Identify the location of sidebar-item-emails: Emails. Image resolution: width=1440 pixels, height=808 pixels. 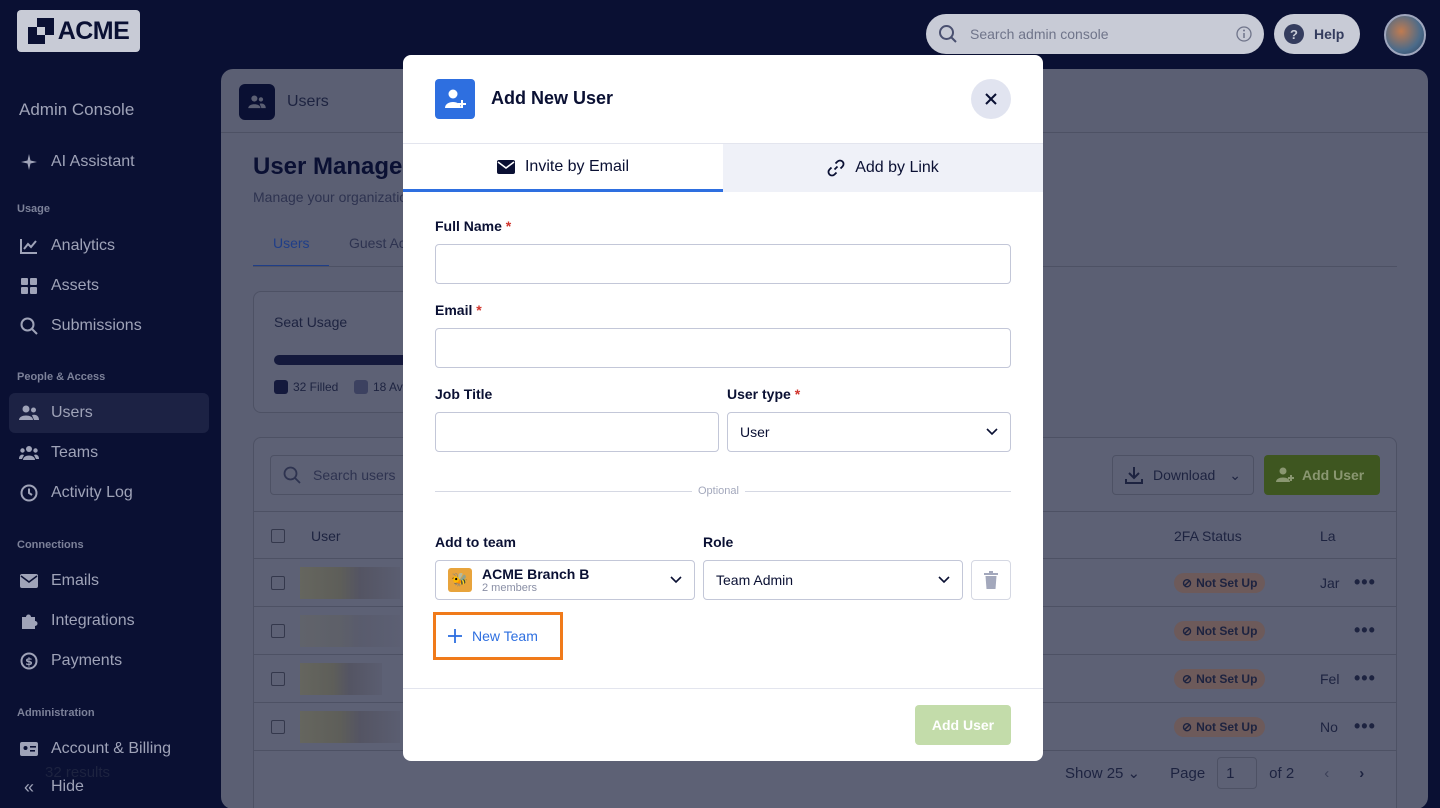
(109, 581).